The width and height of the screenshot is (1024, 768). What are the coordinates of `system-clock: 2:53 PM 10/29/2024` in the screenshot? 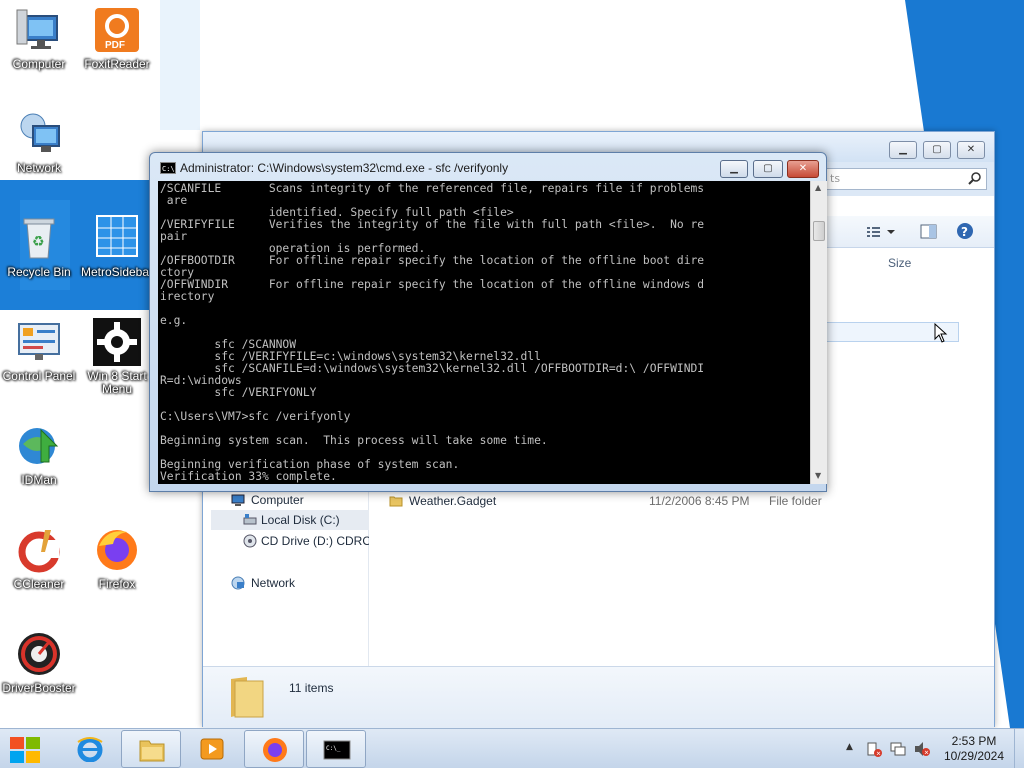 It's located at (974, 749).